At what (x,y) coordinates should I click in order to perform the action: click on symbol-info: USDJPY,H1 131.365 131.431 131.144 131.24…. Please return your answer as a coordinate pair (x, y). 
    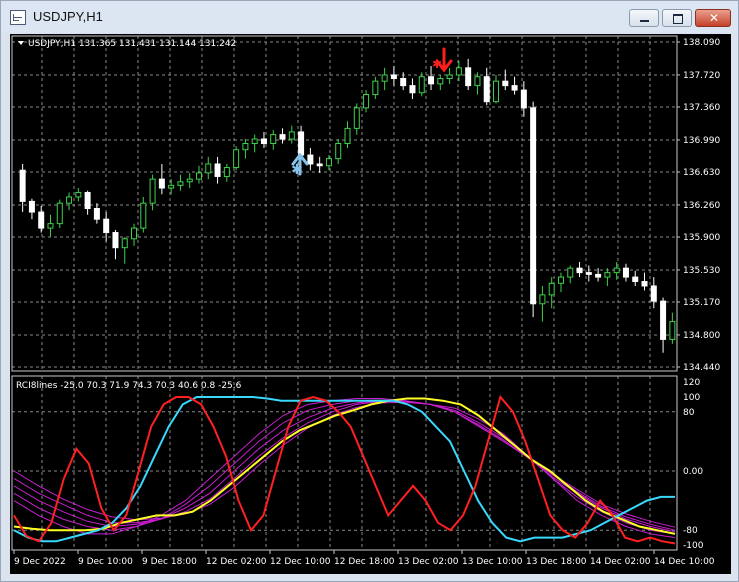
    Looking at the image, I should click on (132, 44).